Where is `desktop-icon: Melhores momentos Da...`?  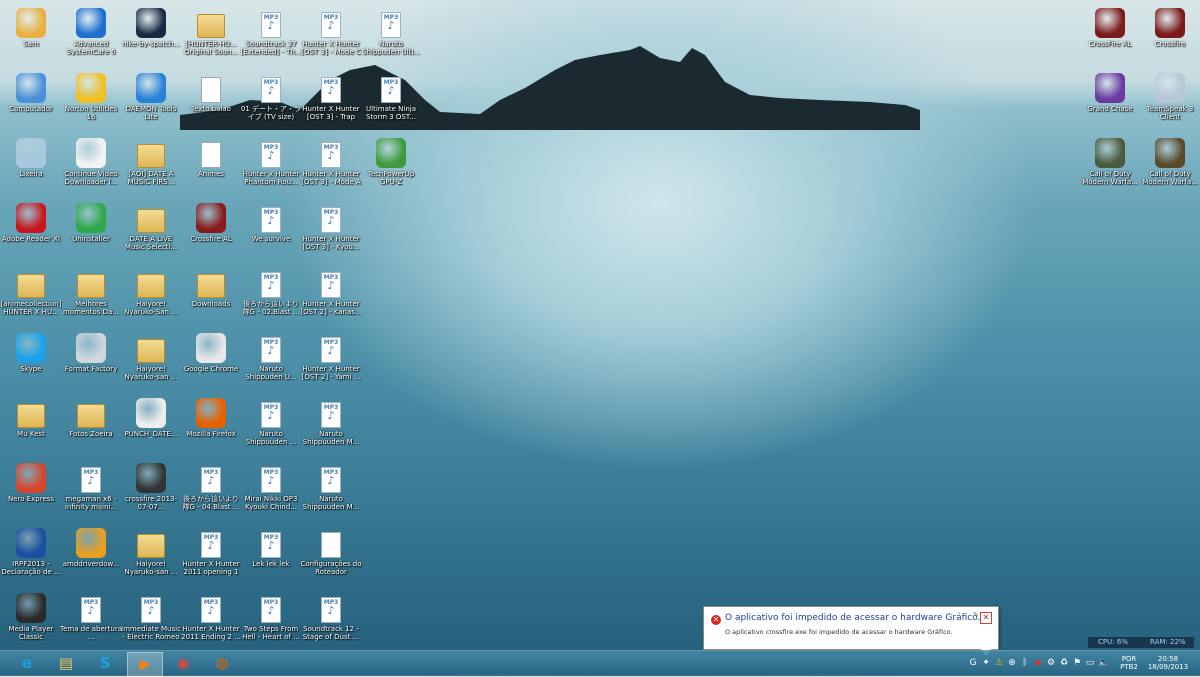 desktop-icon: Melhores momentos Da... is located at coordinates (91, 296).